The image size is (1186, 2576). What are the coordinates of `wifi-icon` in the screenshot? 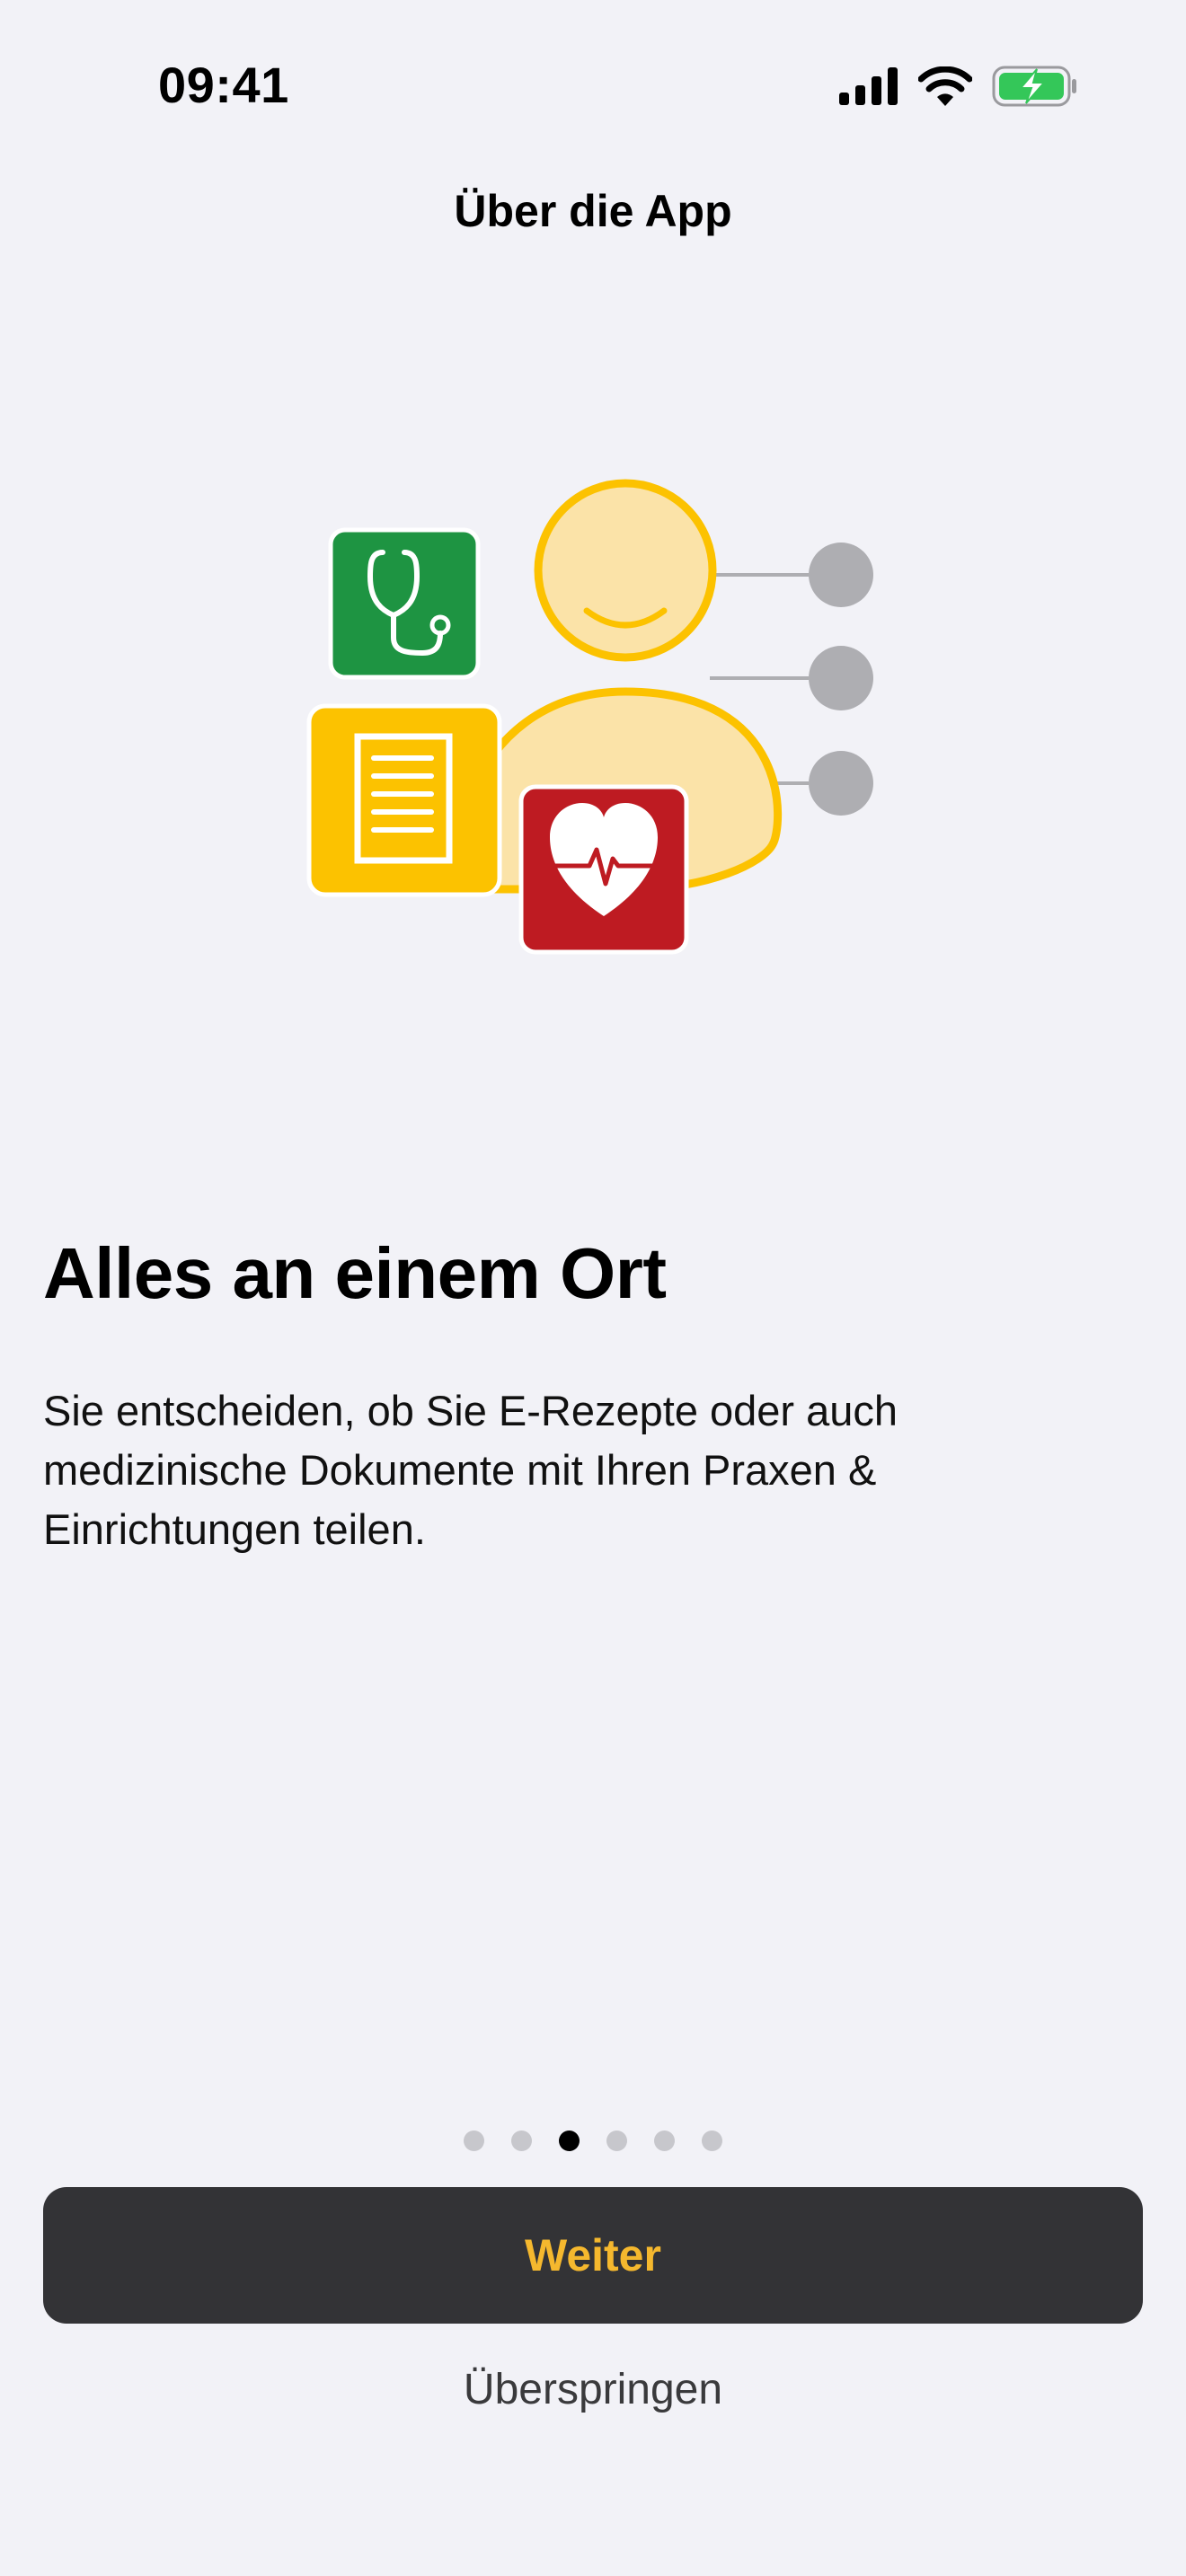 It's located at (945, 86).